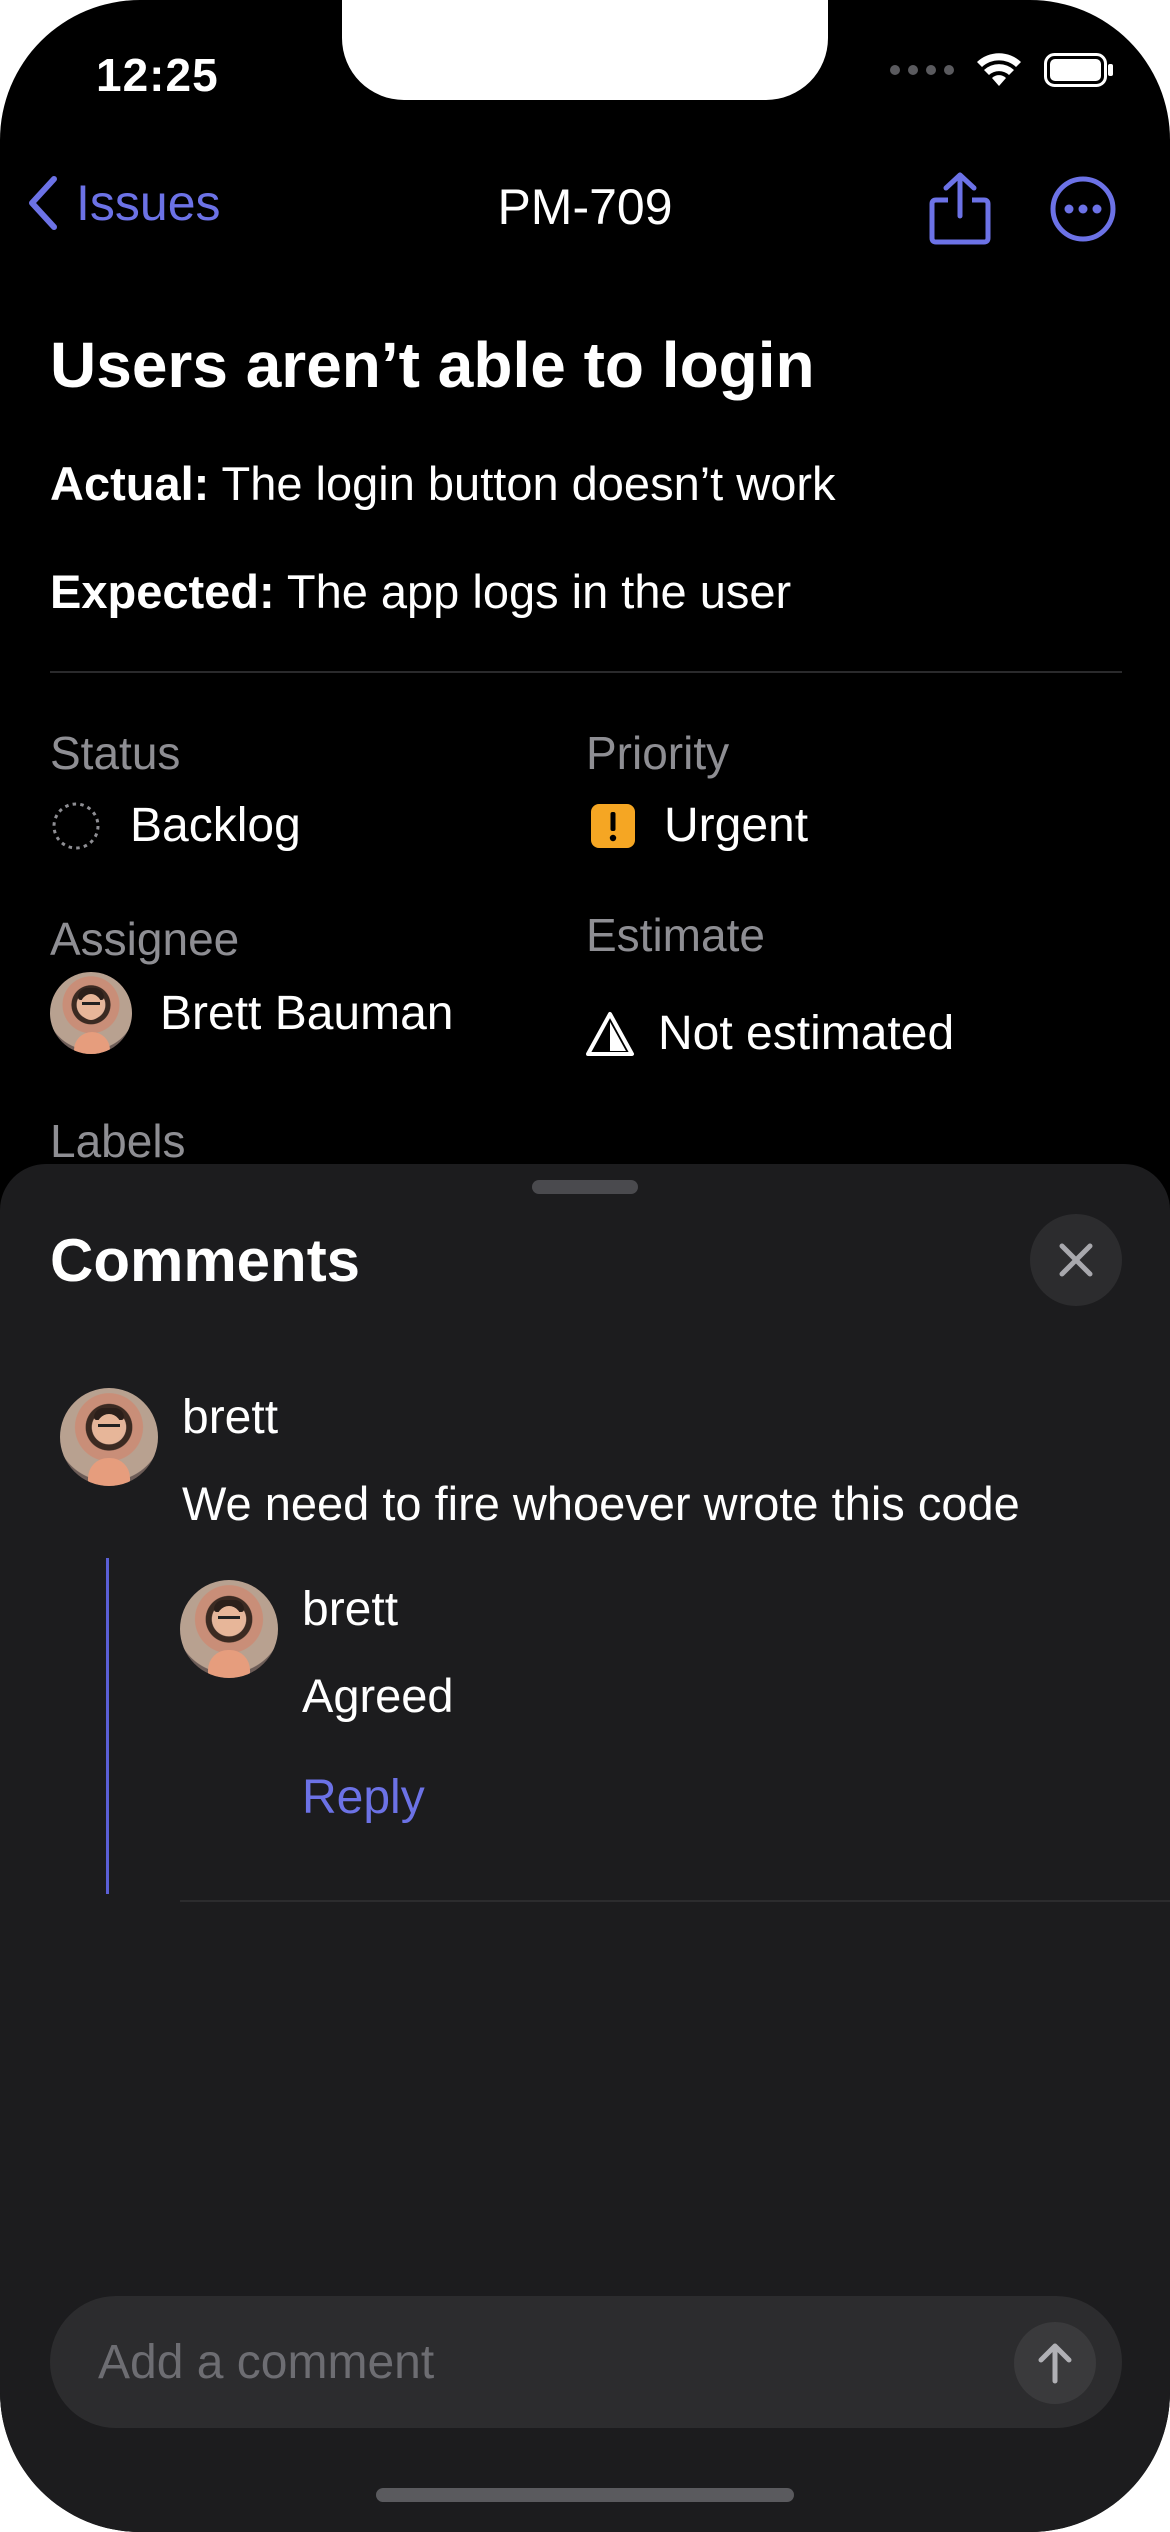 This screenshot has height=2532, width=1170. I want to click on comment-author: brett, so click(230, 1417).